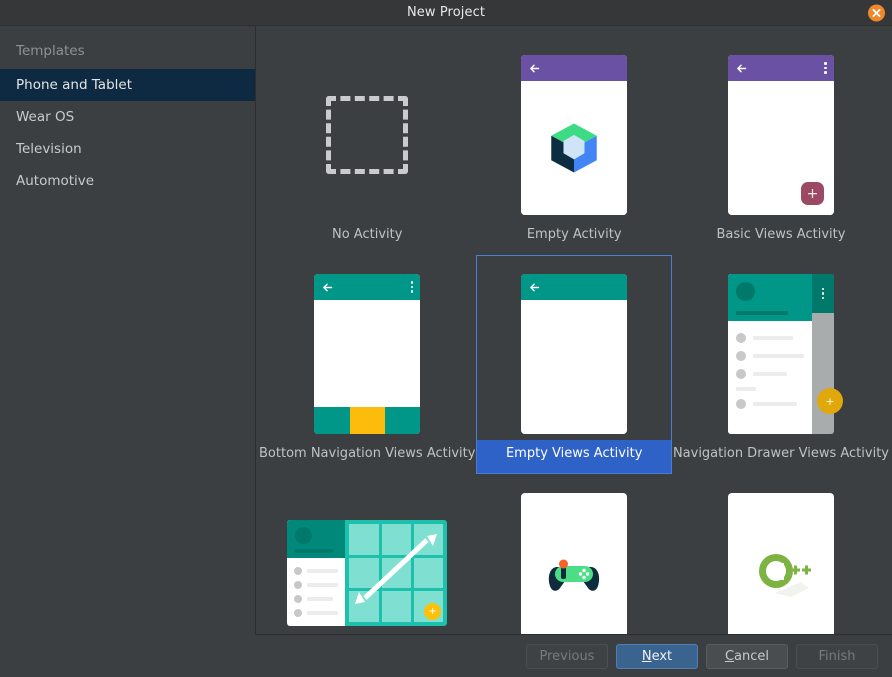  I want to click on template-label: Basic Views Activity, so click(781, 234).